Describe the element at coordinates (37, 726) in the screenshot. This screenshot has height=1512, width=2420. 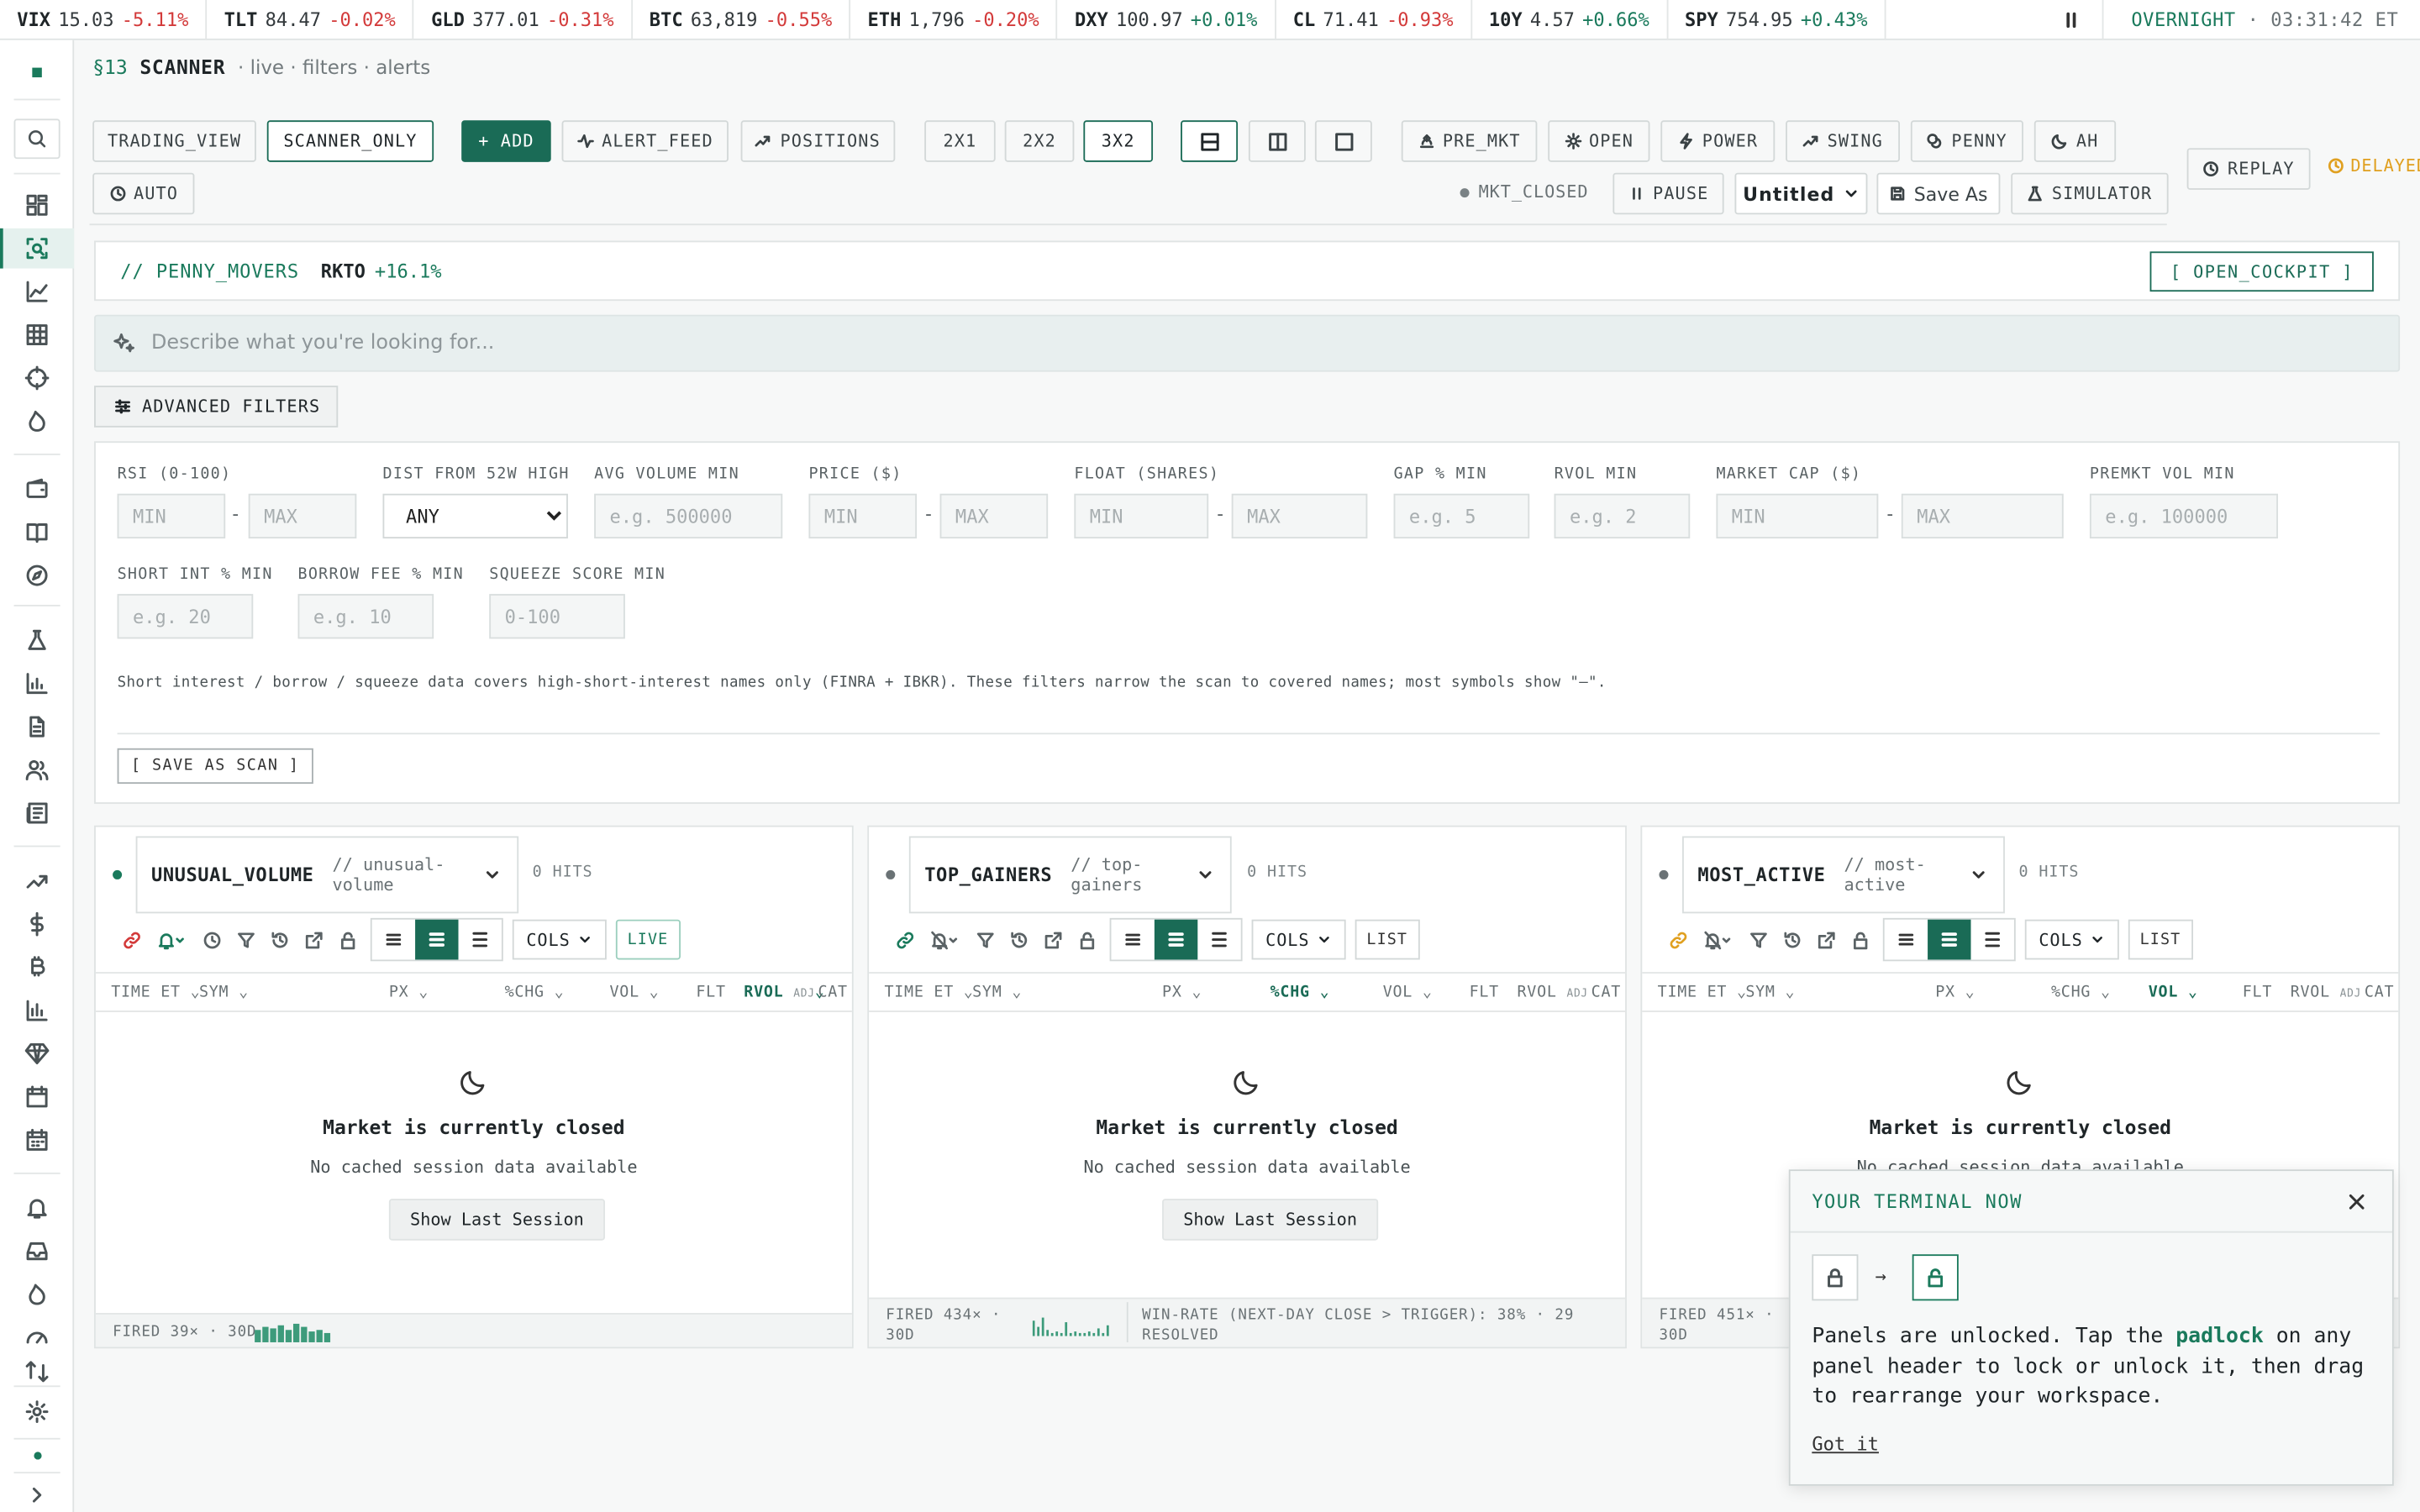
I see `sidebar-item-docs` at that location.